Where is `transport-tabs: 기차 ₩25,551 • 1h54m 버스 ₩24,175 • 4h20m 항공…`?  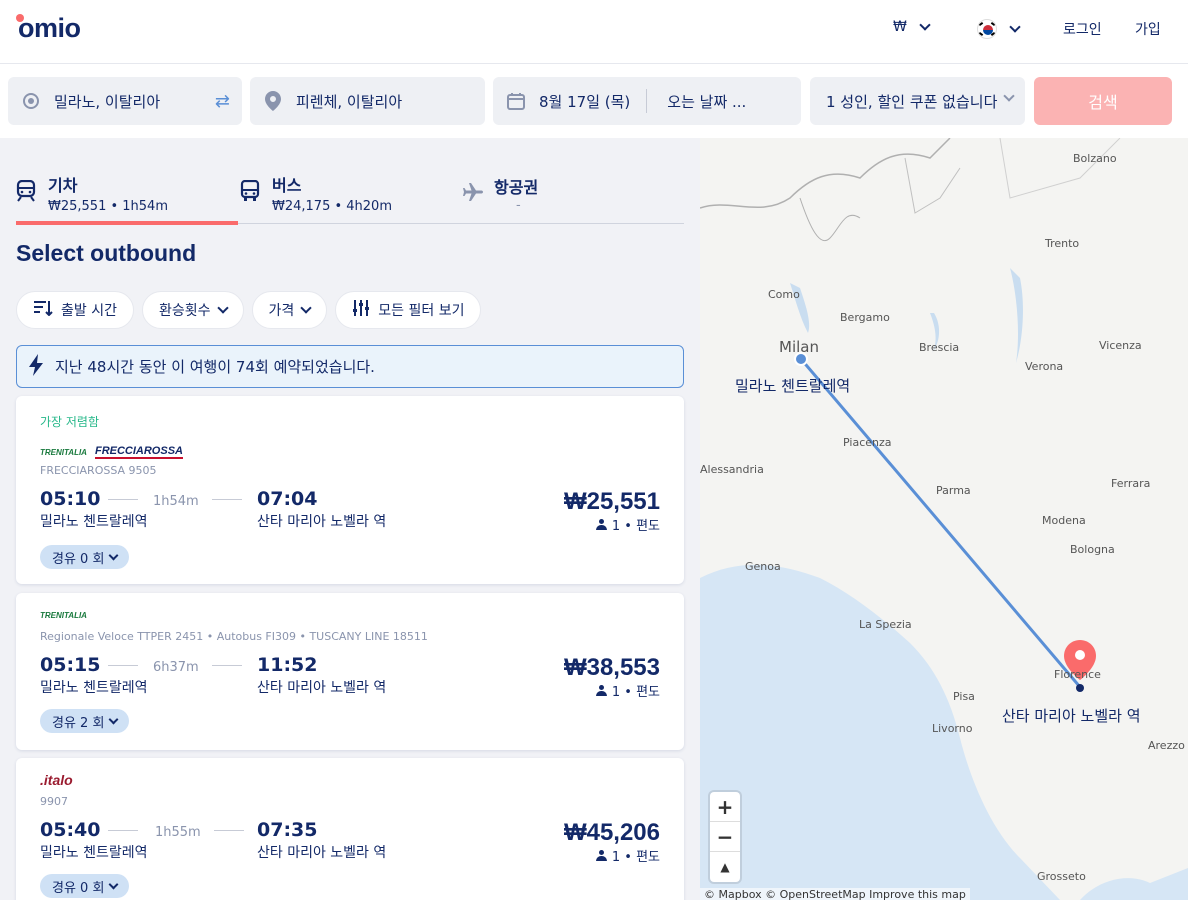
transport-tabs: 기차 ₩25,551 • 1h54m 버스 ₩24,175 • 4h20m 항공… is located at coordinates (350, 196).